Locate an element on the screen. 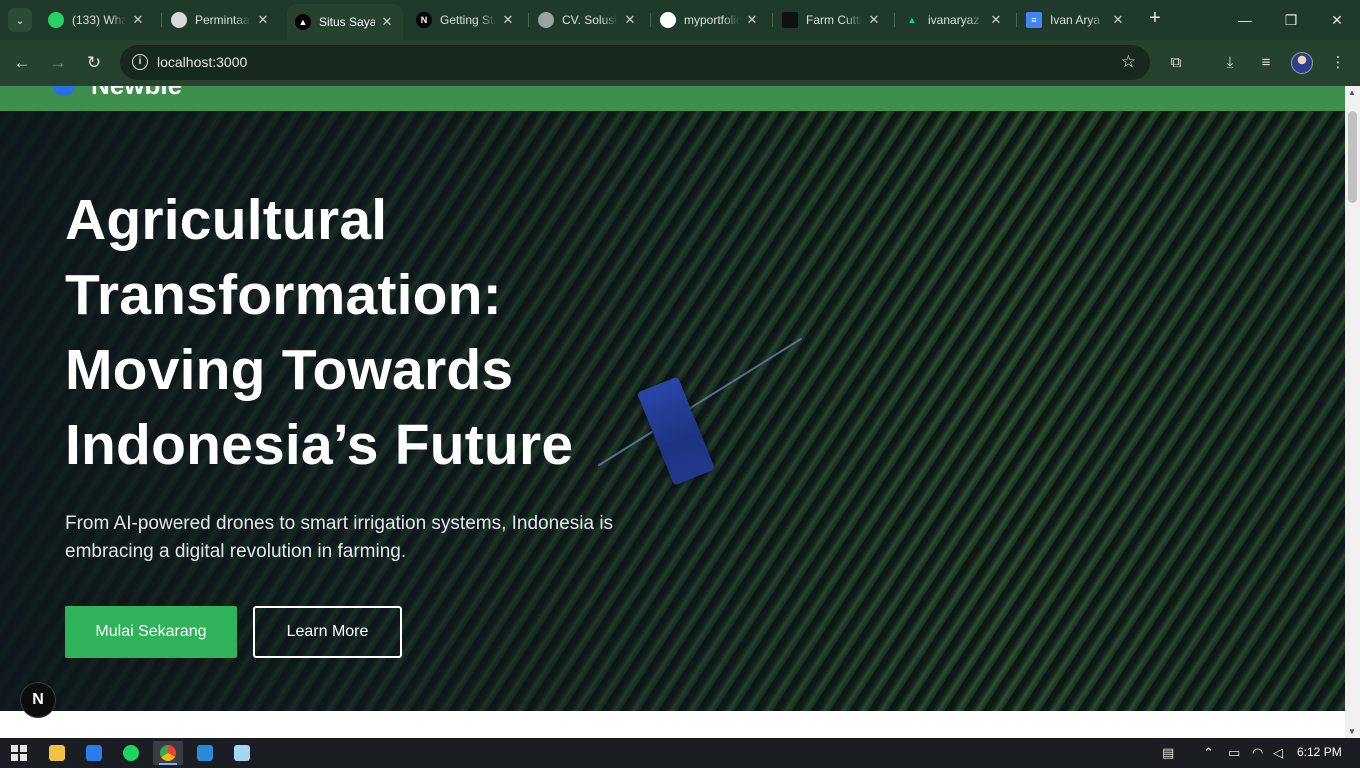 This screenshot has width=1360, height=768. notepad-icon is located at coordinates (242, 753).